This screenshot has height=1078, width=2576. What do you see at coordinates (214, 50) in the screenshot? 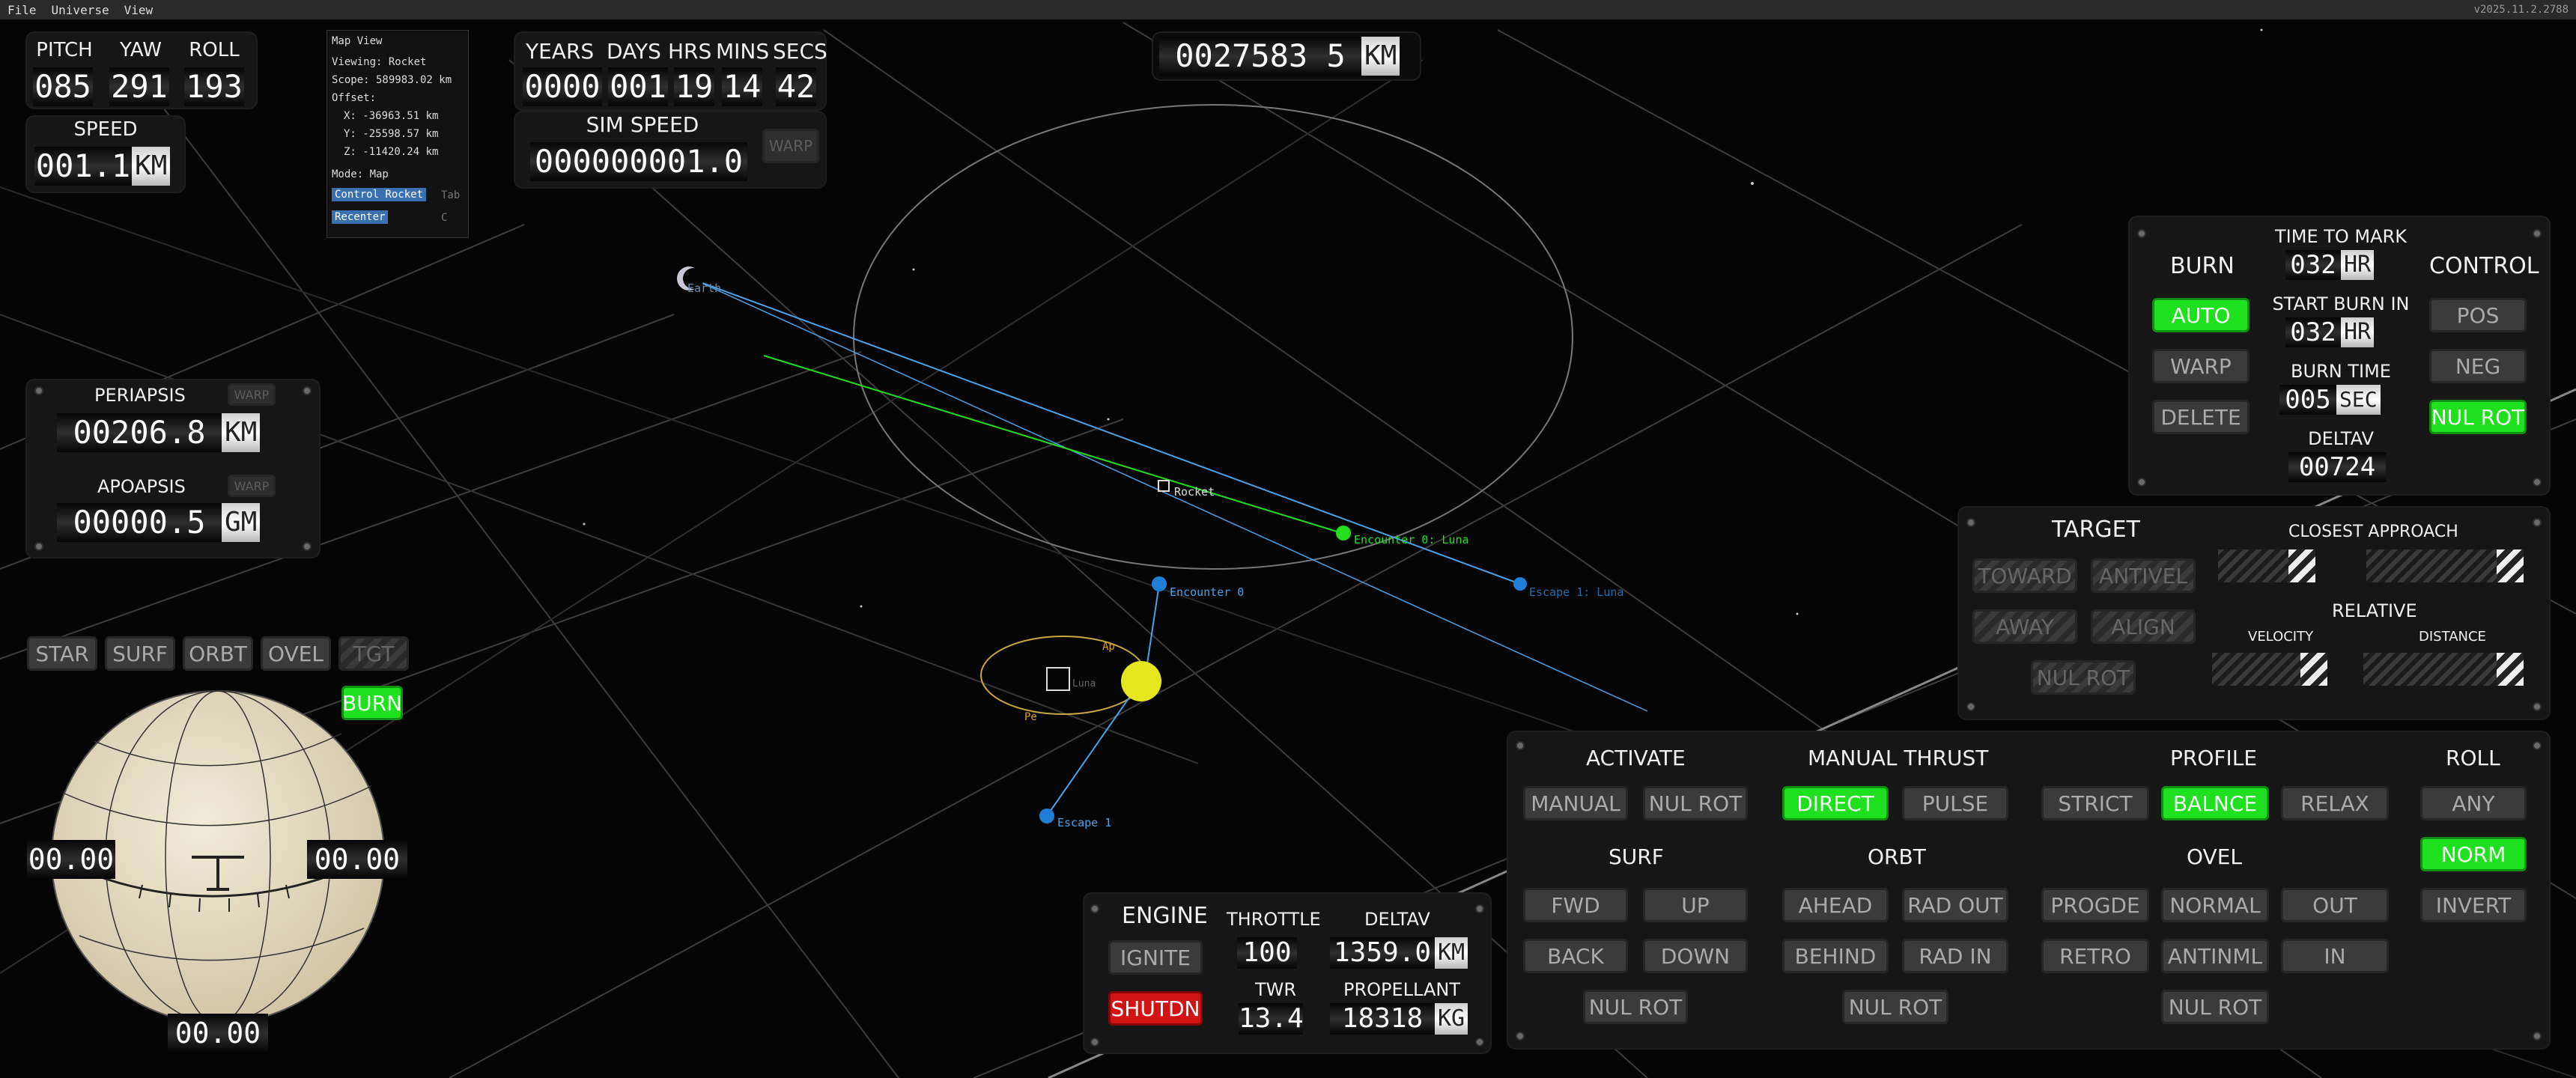
I see `roll-label: ROLL` at bounding box center [214, 50].